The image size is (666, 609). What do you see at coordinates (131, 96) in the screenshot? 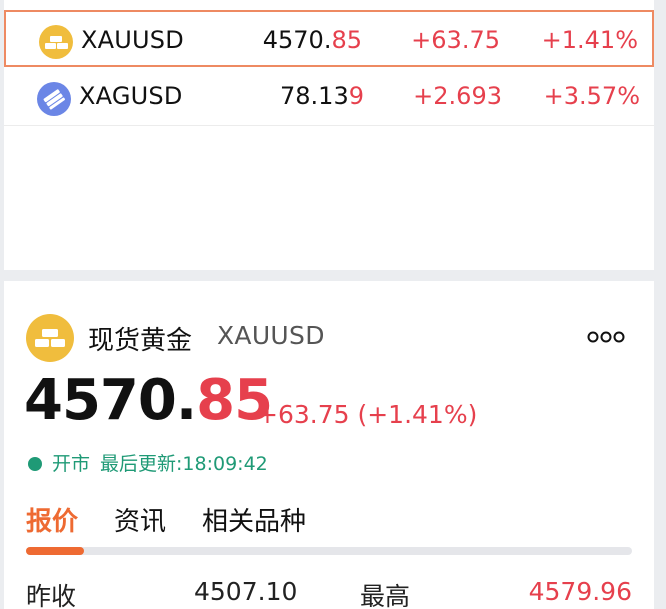
I see `symbol-label: XAGUSD` at bounding box center [131, 96].